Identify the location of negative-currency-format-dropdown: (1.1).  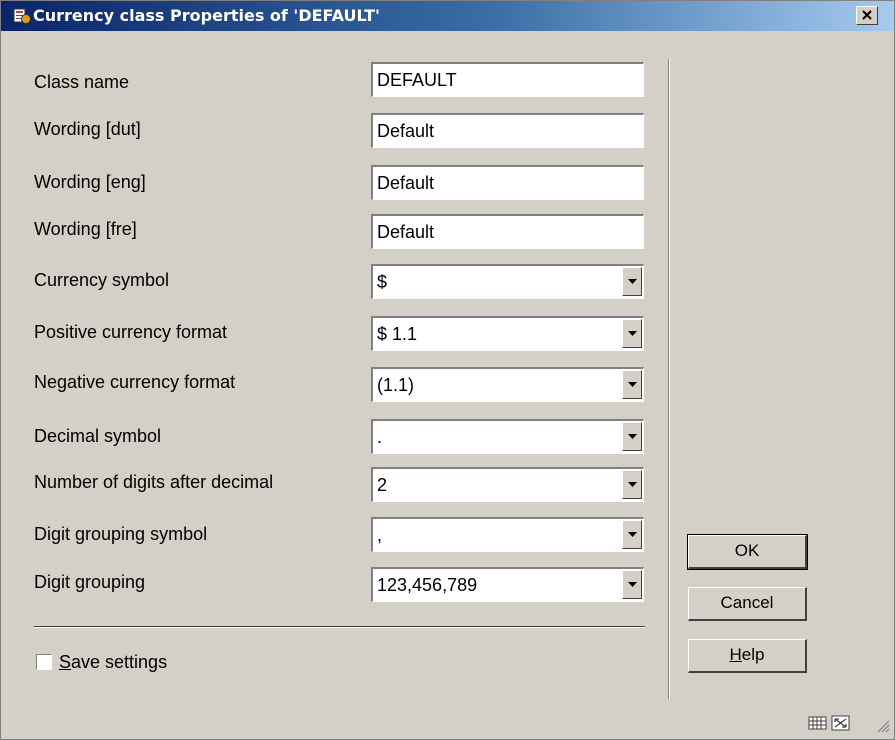
(507, 384).